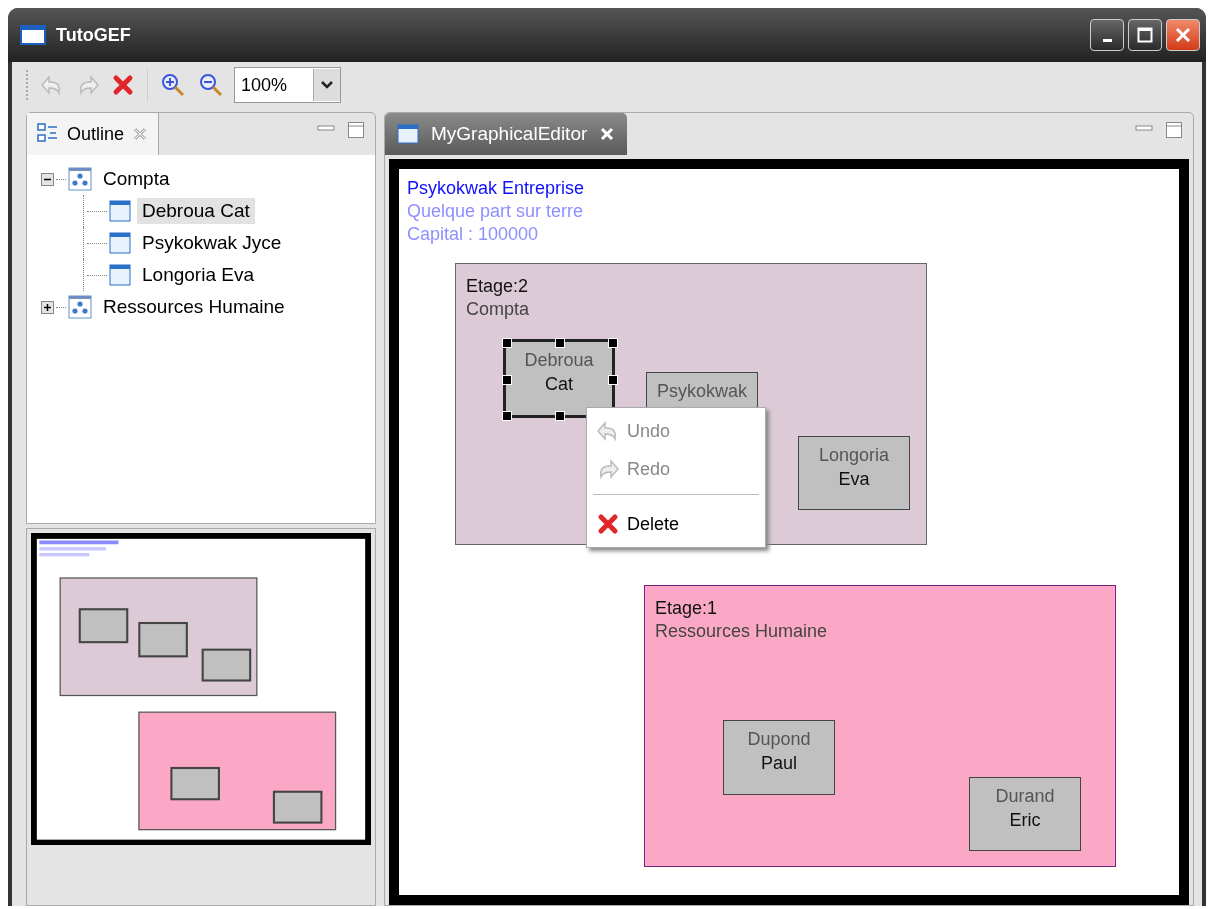 This screenshot has width=1212, height=909. What do you see at coordinates (496, 211) in the screenshot?
I see `company-address: Quelque part sur terre` at bounding box center [496, 211].